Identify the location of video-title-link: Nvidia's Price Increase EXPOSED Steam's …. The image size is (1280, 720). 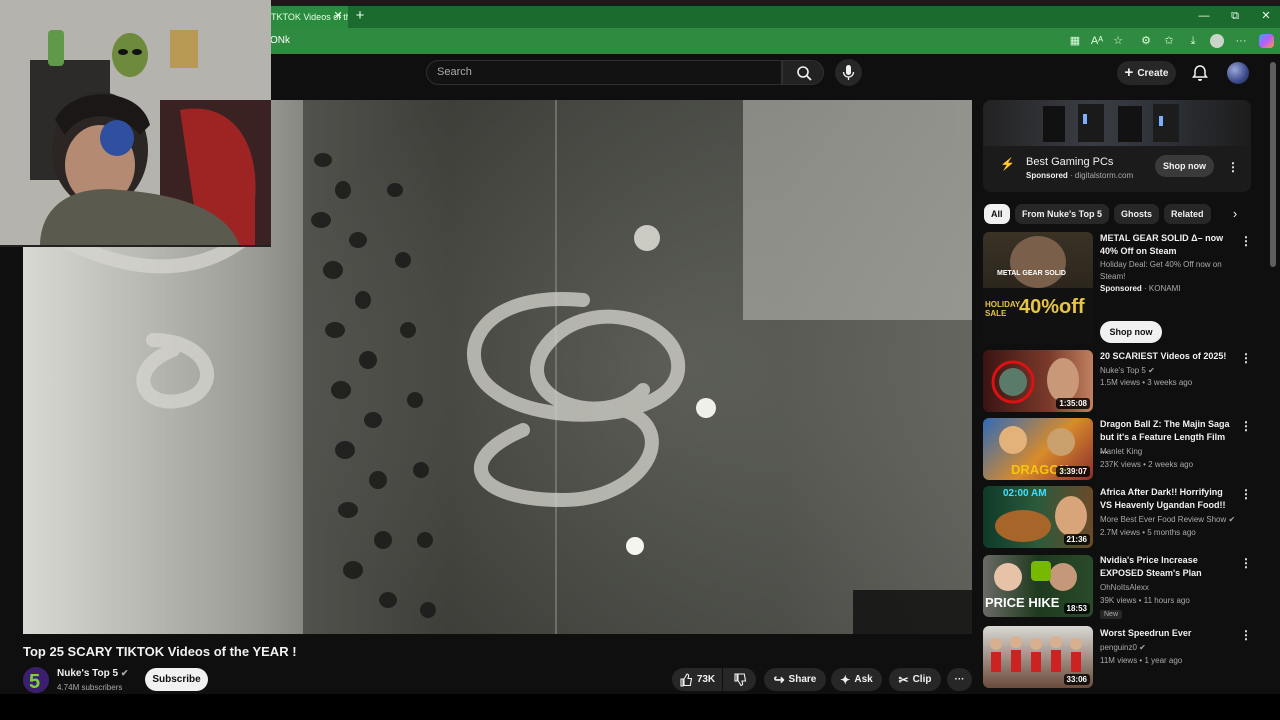
(1167, 567).